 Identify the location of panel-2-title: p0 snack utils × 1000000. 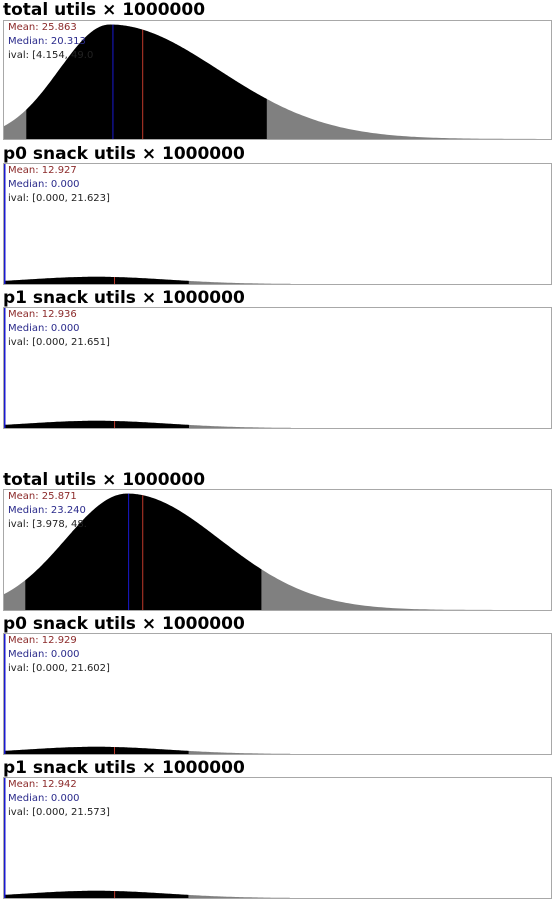
(124, 154).